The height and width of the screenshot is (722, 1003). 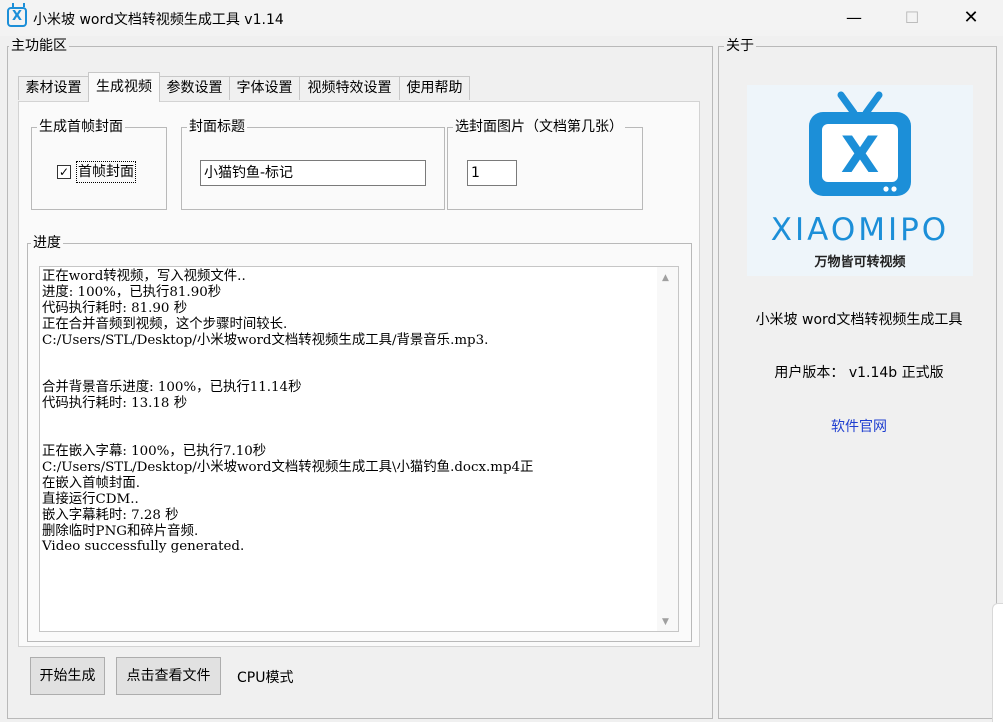 I want to click on maximize-button: ☐, so click(x=912, y=18).